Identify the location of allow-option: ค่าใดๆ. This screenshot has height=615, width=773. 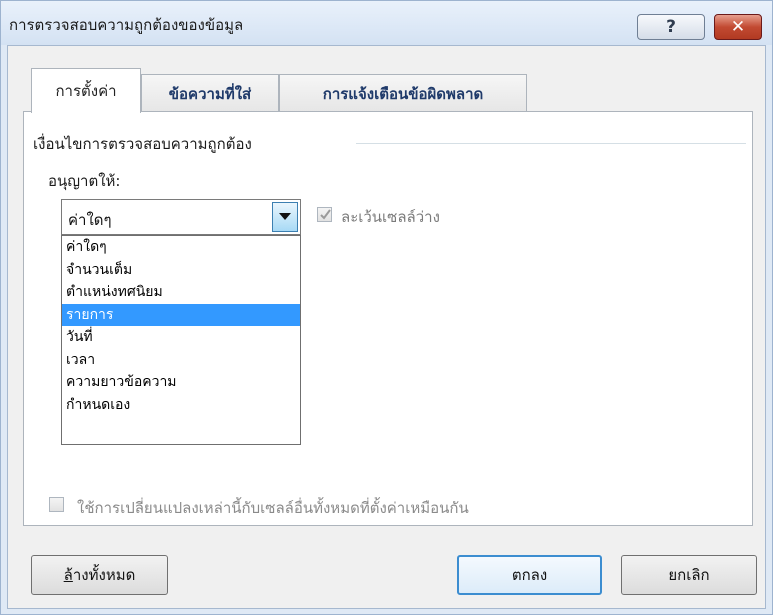
(181, 247).